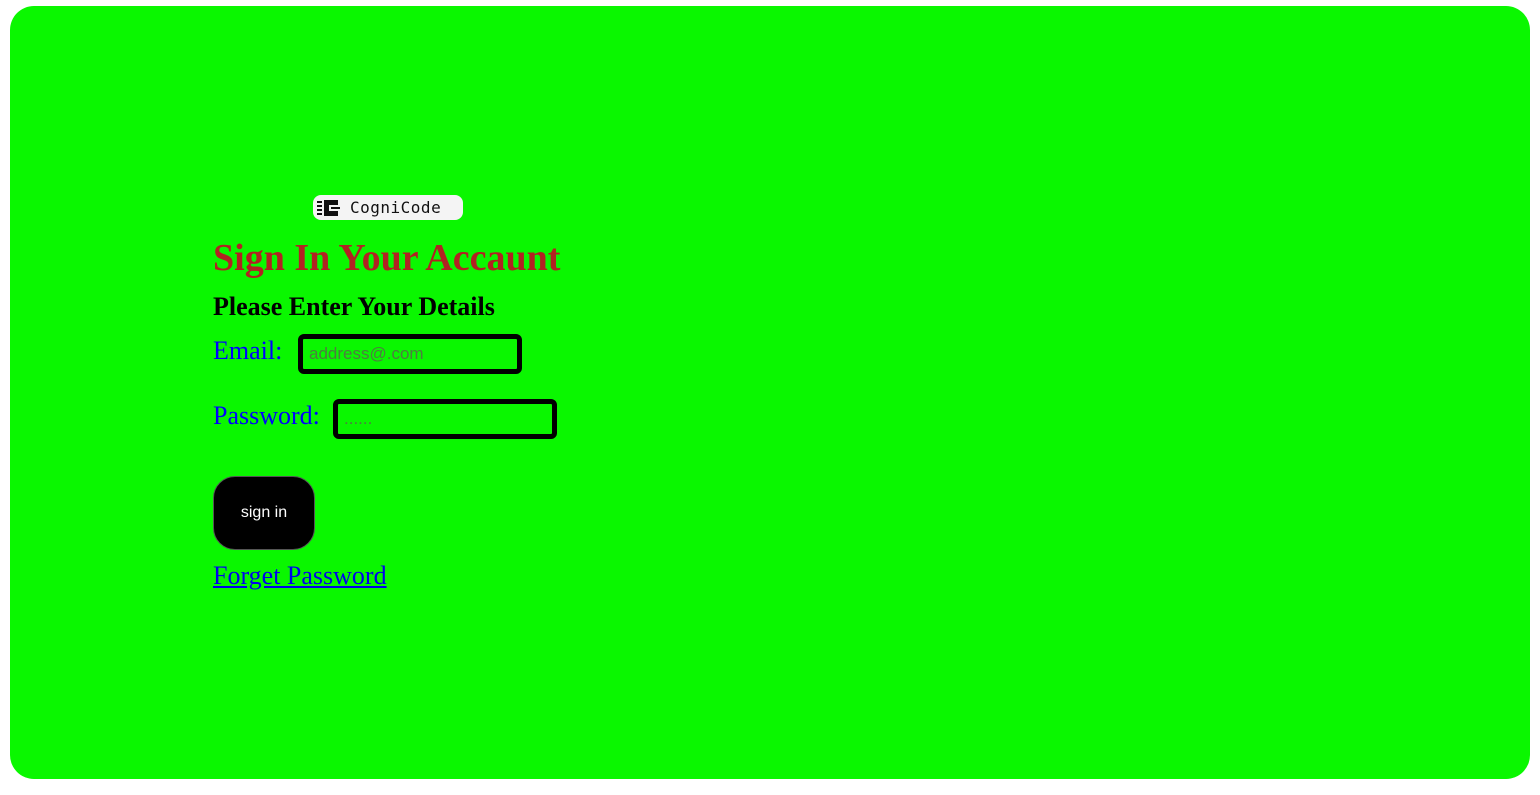 The width and height of the screenshot is (1540, 795). I want to click on page-title: Sign In Your Accaunt, so click(387, 258).